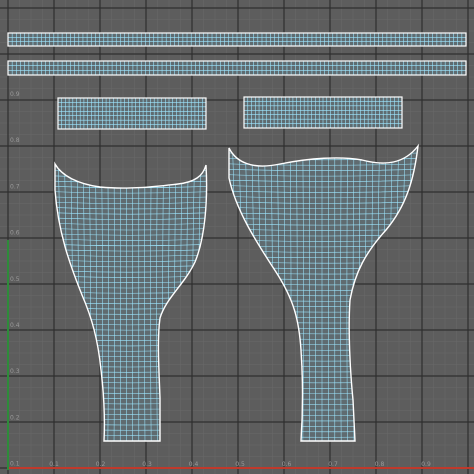 The image size is (474, 474). I want to click on uv-shell-plate-left, so click(132, 113).